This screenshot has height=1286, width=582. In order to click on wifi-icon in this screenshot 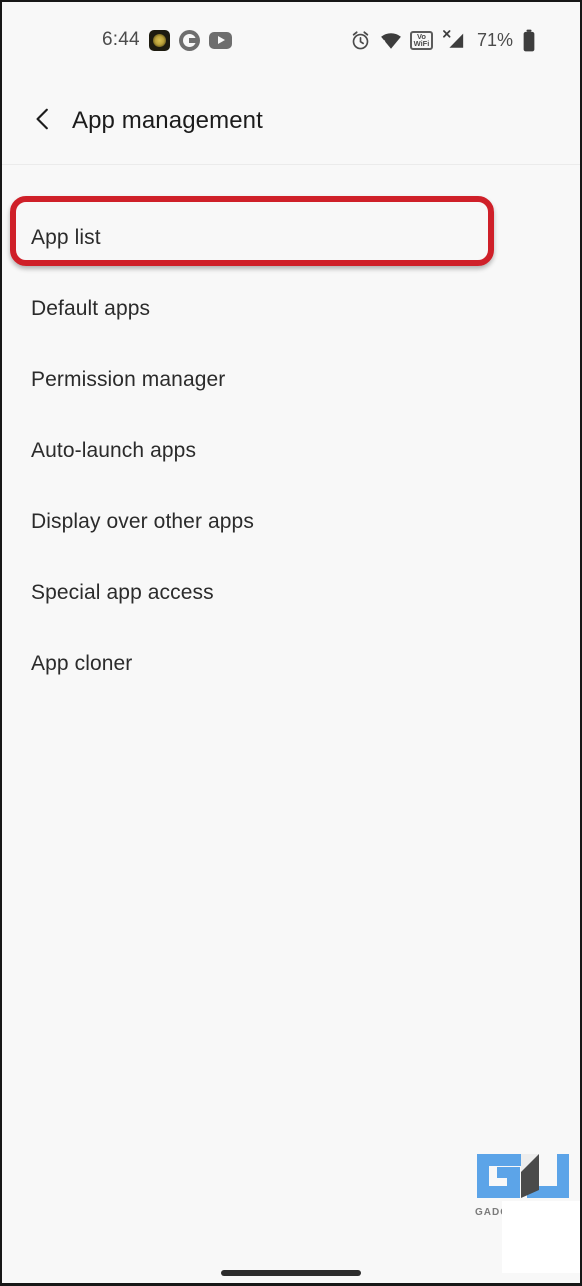, I will do `click(390, 40)`.